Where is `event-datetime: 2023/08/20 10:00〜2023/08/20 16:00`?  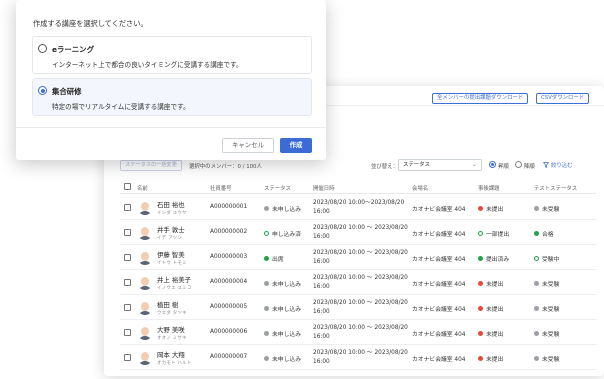 event-datetime: 2023/08/20 10:00〜2023/08/20 16:00 is located at coordinates (359, 207).